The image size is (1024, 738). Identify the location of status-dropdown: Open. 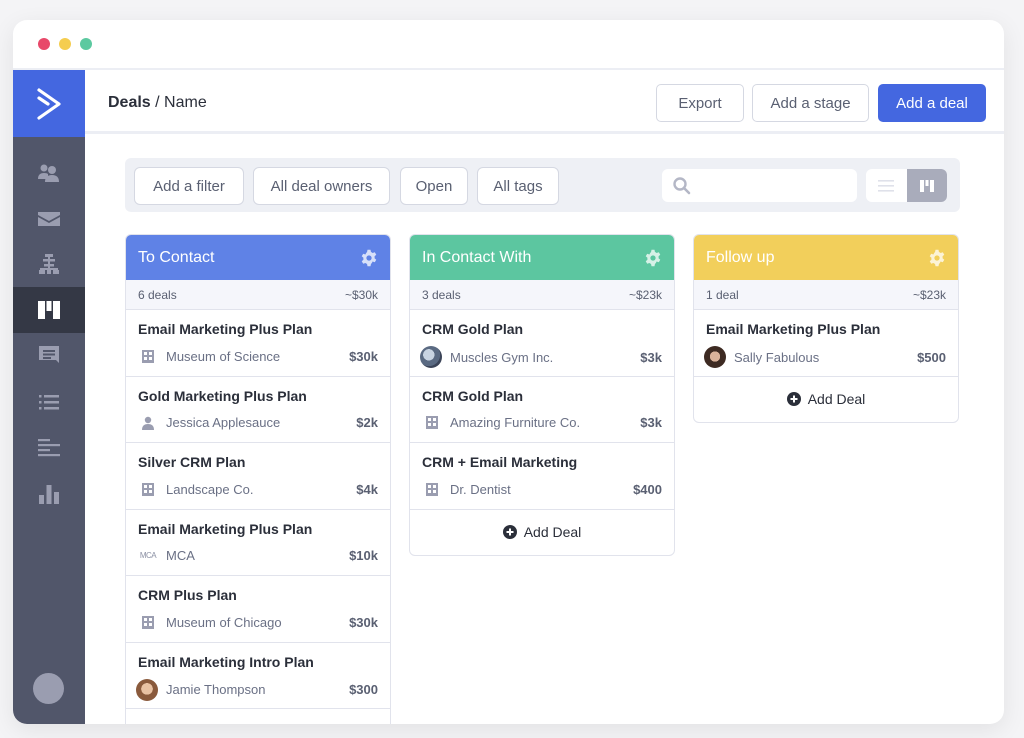
(434, 186).